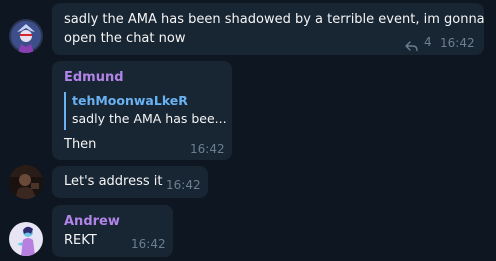  What do you see at coordinates (428, 42) in the screenshot?
I see `forward-count-value: 4` at bounding box center [428, 42].